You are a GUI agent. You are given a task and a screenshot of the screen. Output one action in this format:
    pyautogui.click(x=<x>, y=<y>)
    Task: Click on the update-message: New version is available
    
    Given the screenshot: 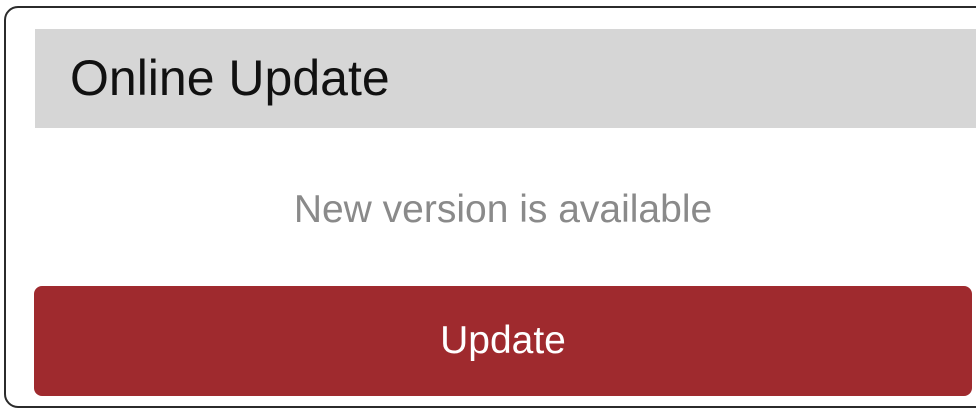 What is the action you would take?
    pyautogui.click(x=503, y=209)
    